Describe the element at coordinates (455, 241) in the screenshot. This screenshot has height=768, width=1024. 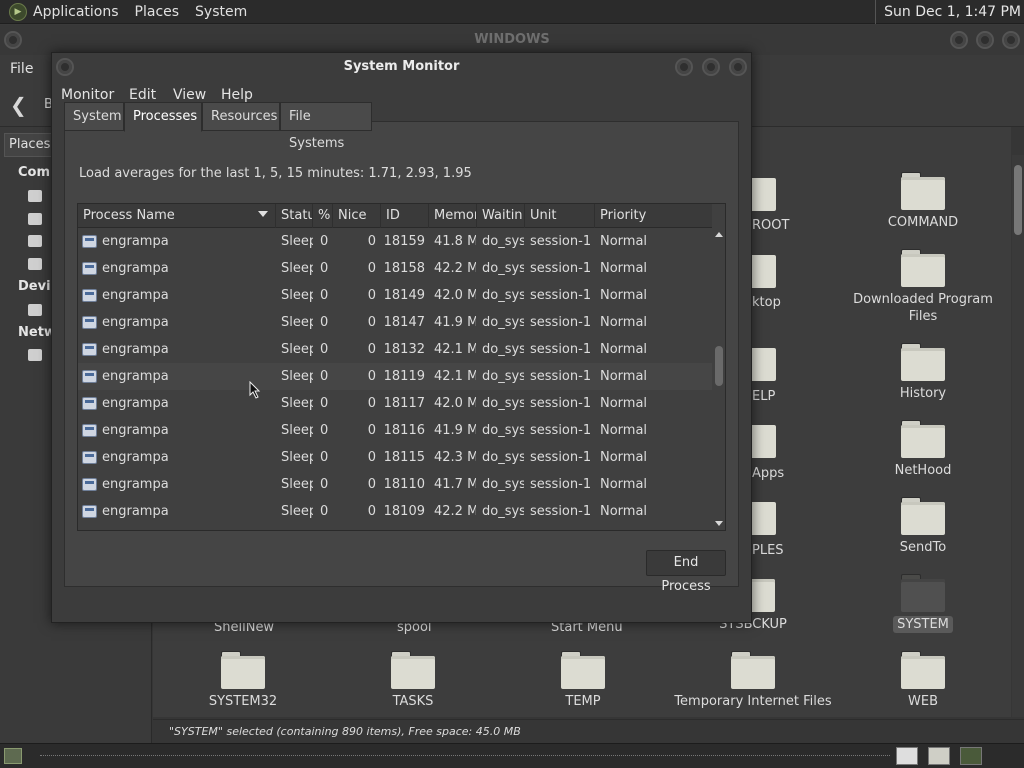
I see `memory-cell: 41.8 M` at that location.